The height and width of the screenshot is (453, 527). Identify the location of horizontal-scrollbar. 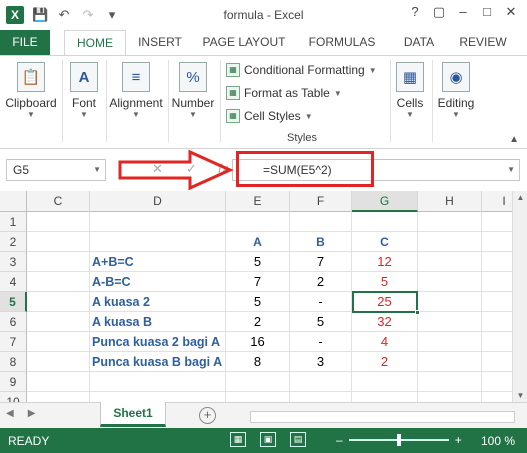
(382, 417).